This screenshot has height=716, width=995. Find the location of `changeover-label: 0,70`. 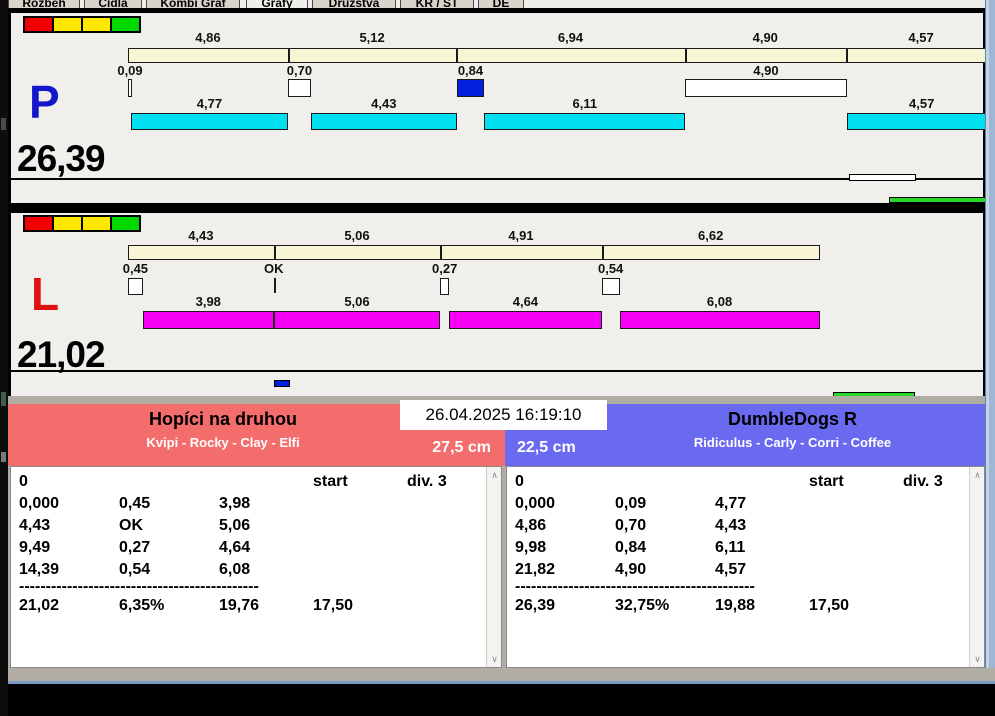

changeover-label: 0,70 is located at coordinates (299, 70).